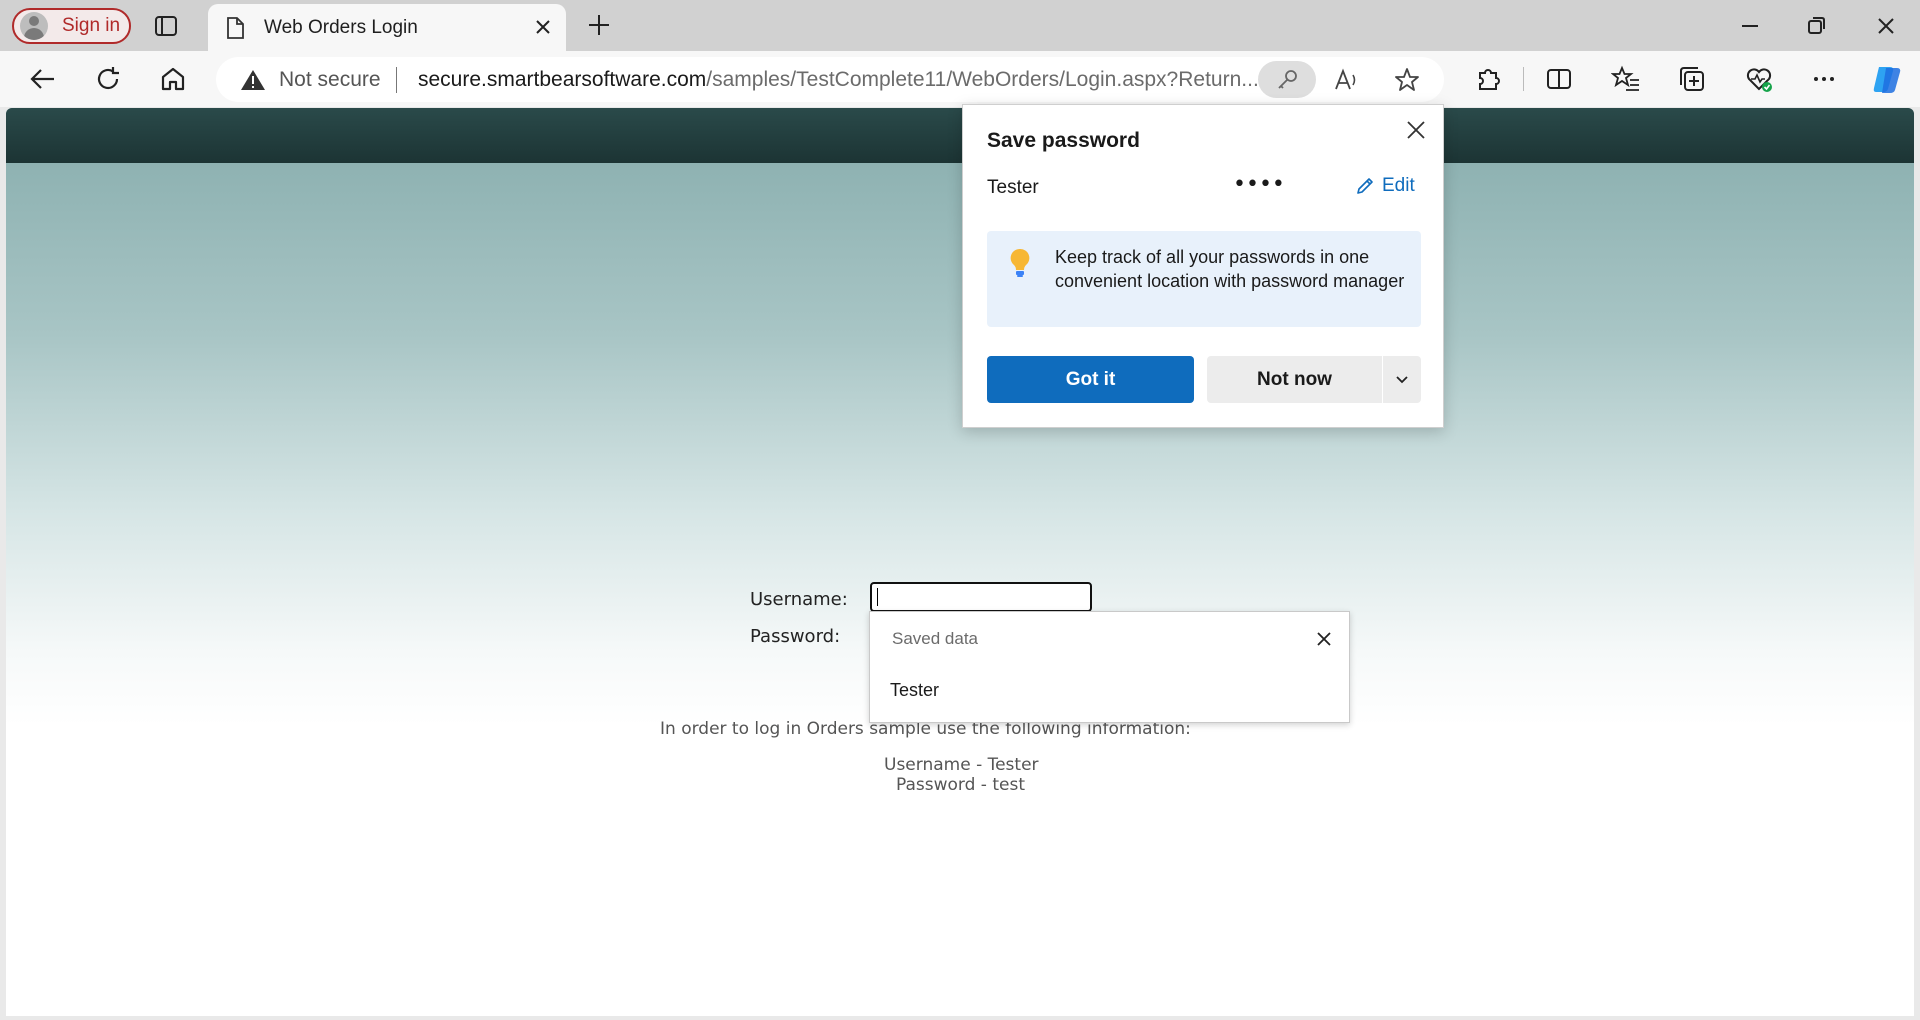  What do you see at coordinates (799, 599) in the screenshot?
I see `username-label: Username:` at bounding box center [799, 599].